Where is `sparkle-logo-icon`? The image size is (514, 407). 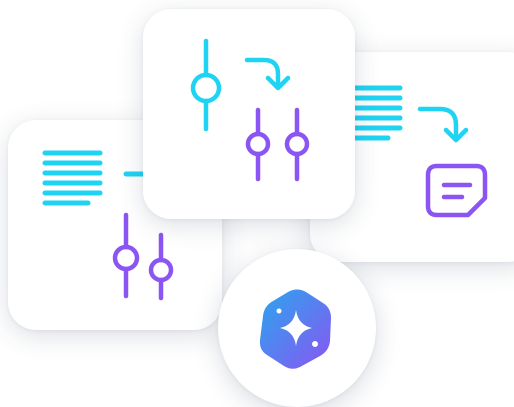 sparkle-logo-icon is located at coordinates (295, 329).